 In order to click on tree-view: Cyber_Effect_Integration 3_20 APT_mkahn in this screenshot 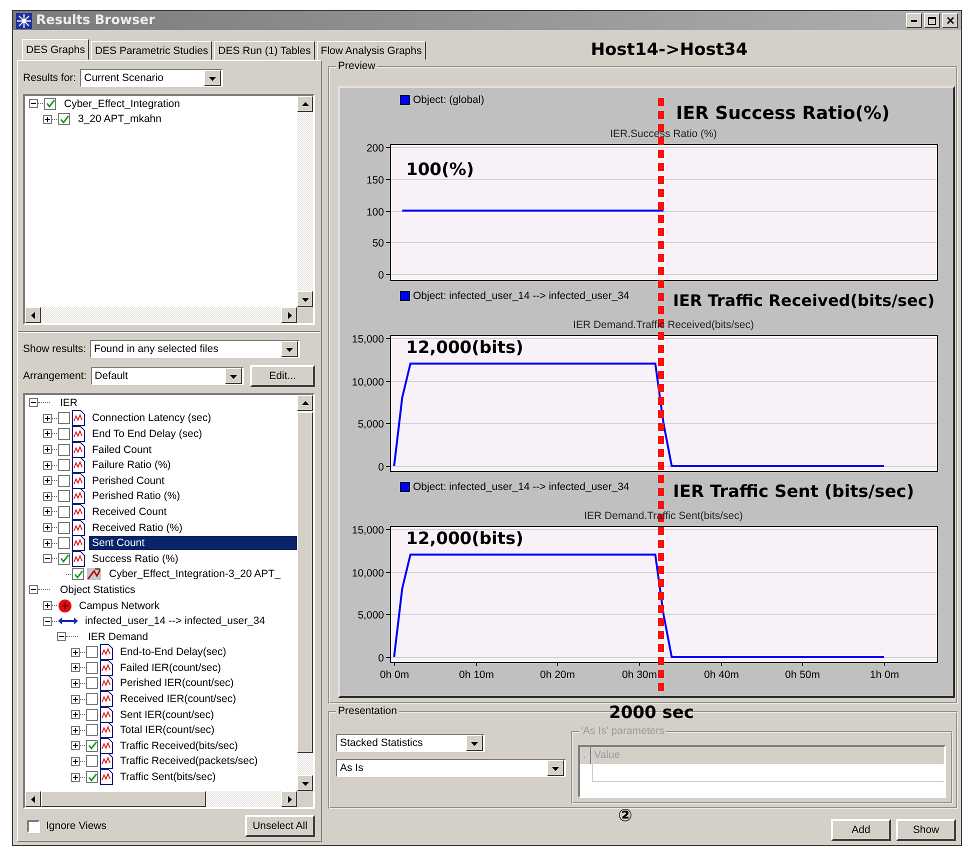, I will do `click(169, 209)`.